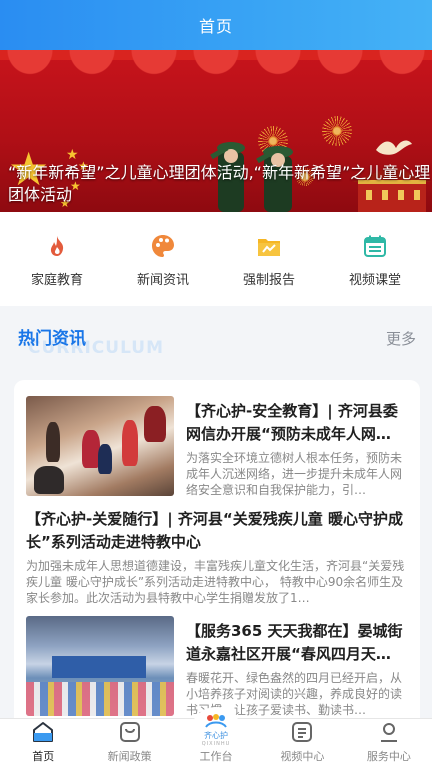 The width and height of the screenshot is (432, 768). Describe the element at coordinates (269, 246) in the screenshot. I see `report-folder-icon` at that location.